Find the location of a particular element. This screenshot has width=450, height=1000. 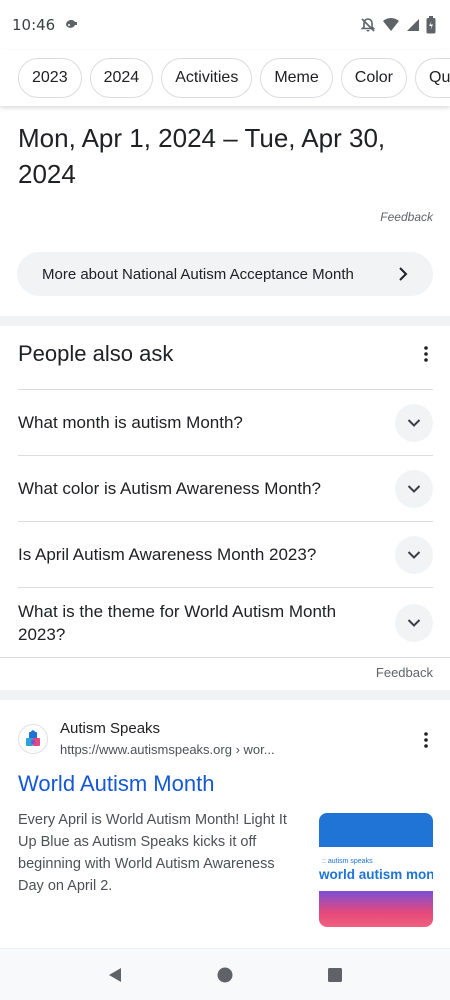

status-time: 10:46 is located at coordinates (34, 25).